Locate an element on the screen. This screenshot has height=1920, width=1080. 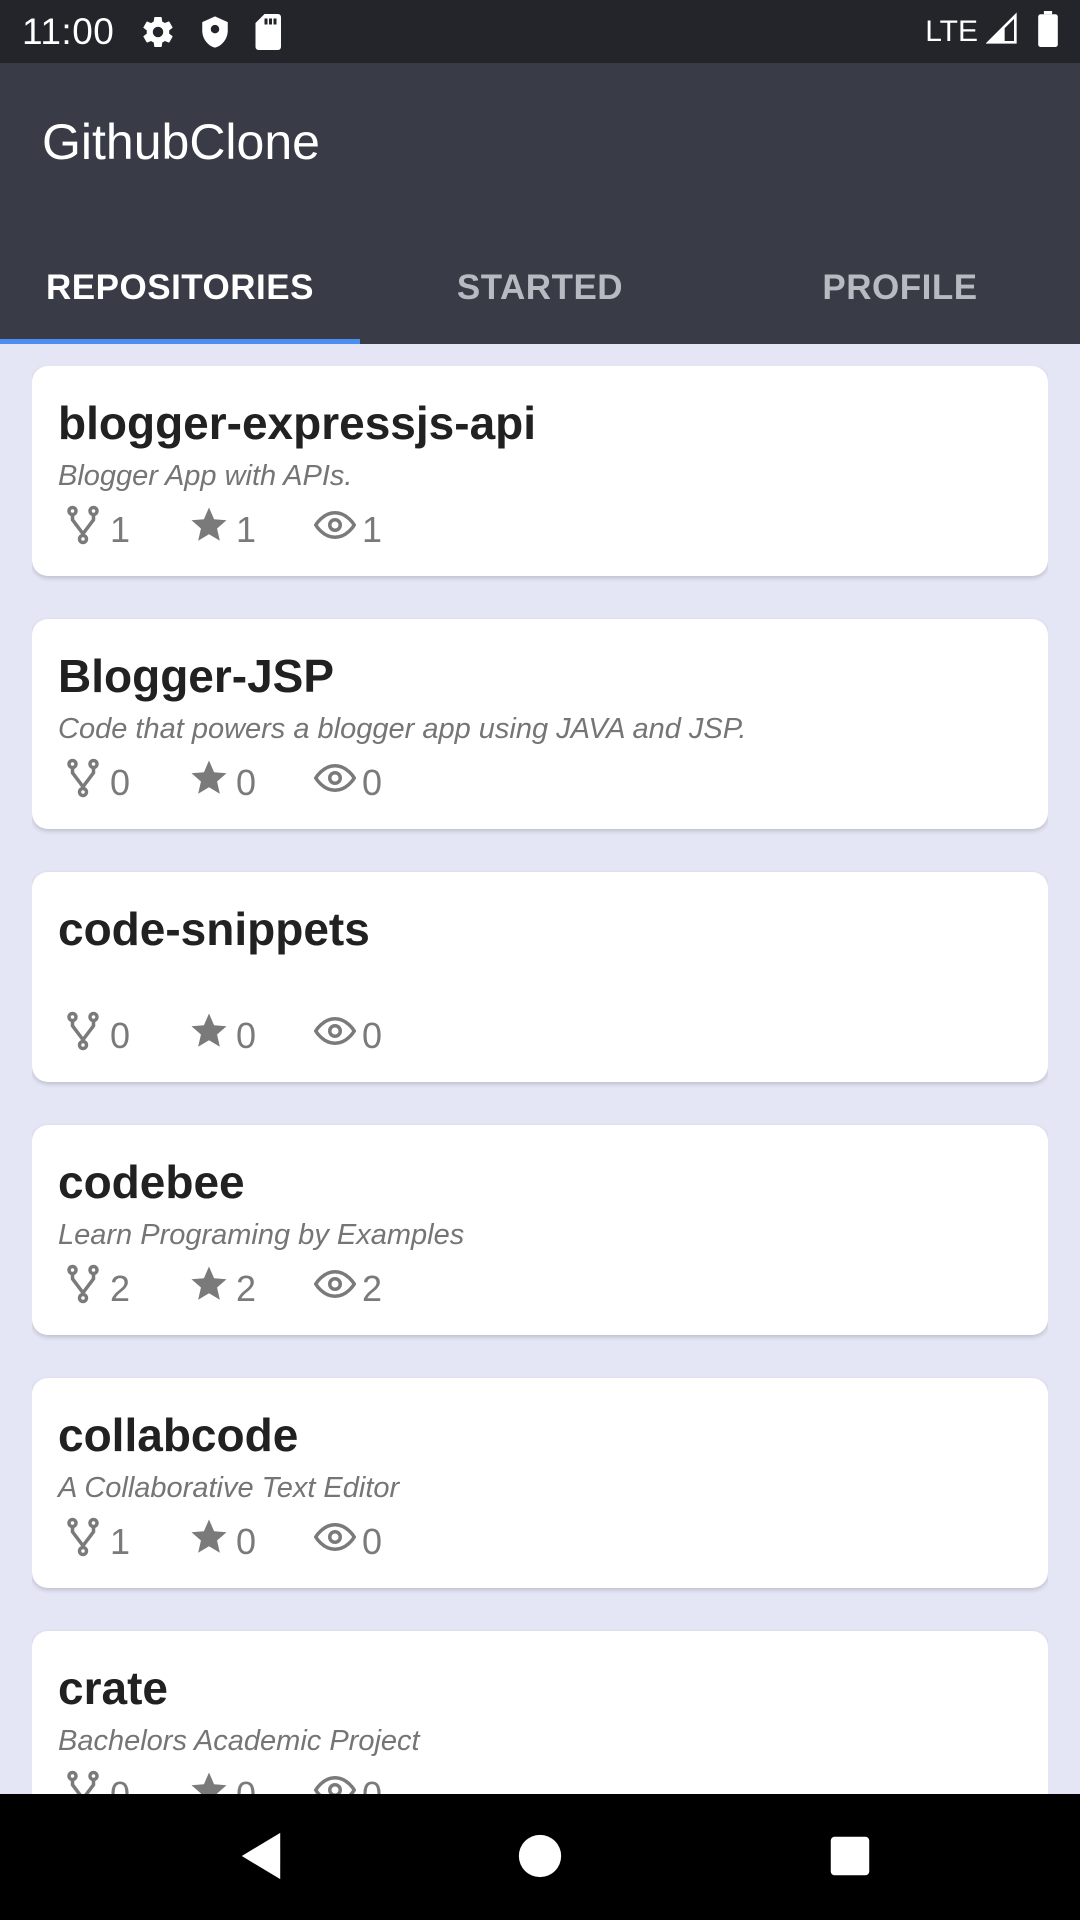
repository-card: code-snippets 0 0 0 is located at coordinates (540, 977).